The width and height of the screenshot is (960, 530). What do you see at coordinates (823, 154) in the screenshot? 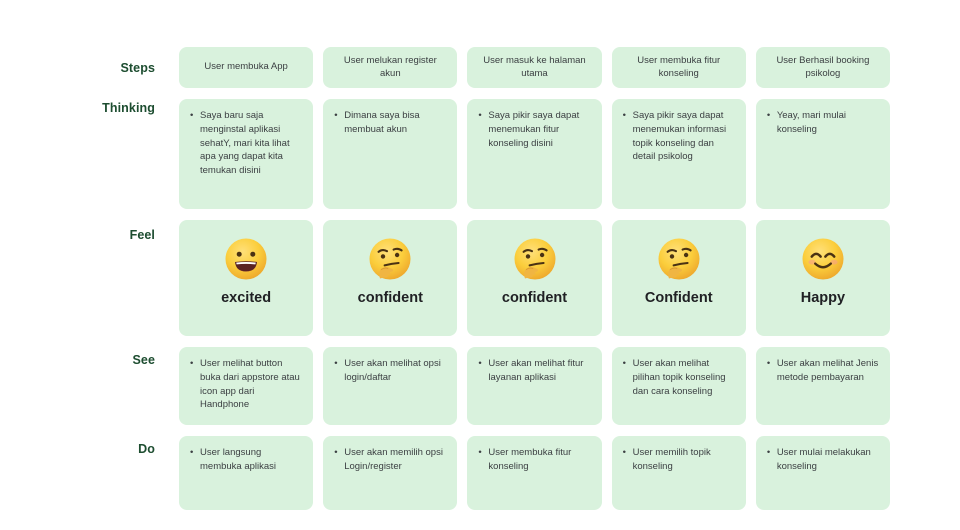
I see `thinking-card-5: Yeay, mari mulai konseling` at bounding box center [823, 154].